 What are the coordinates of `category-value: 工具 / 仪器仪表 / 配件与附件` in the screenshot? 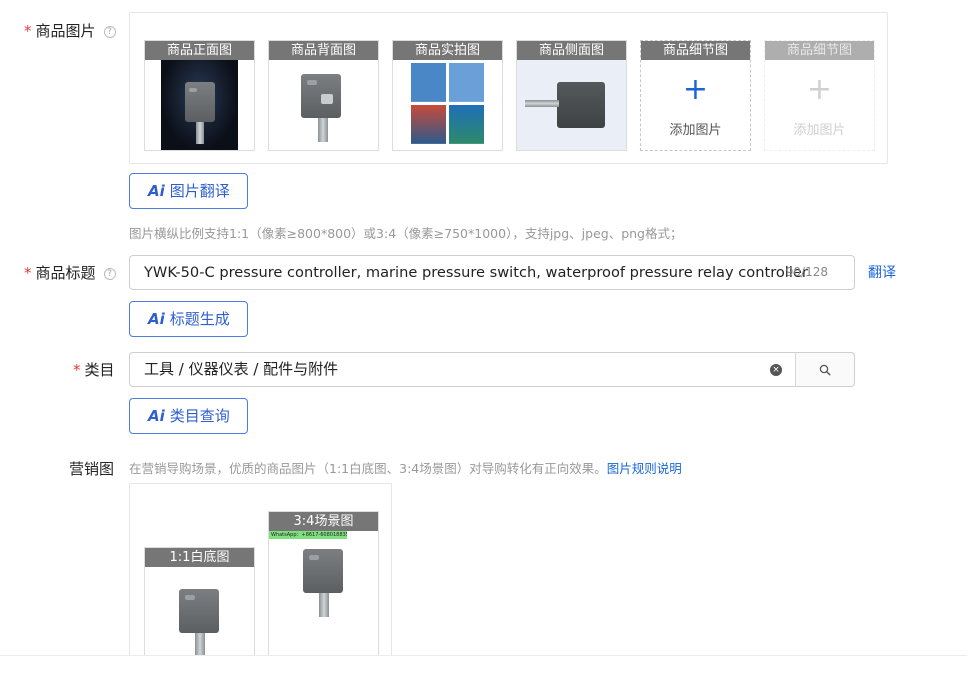 It's located at (241, 369).